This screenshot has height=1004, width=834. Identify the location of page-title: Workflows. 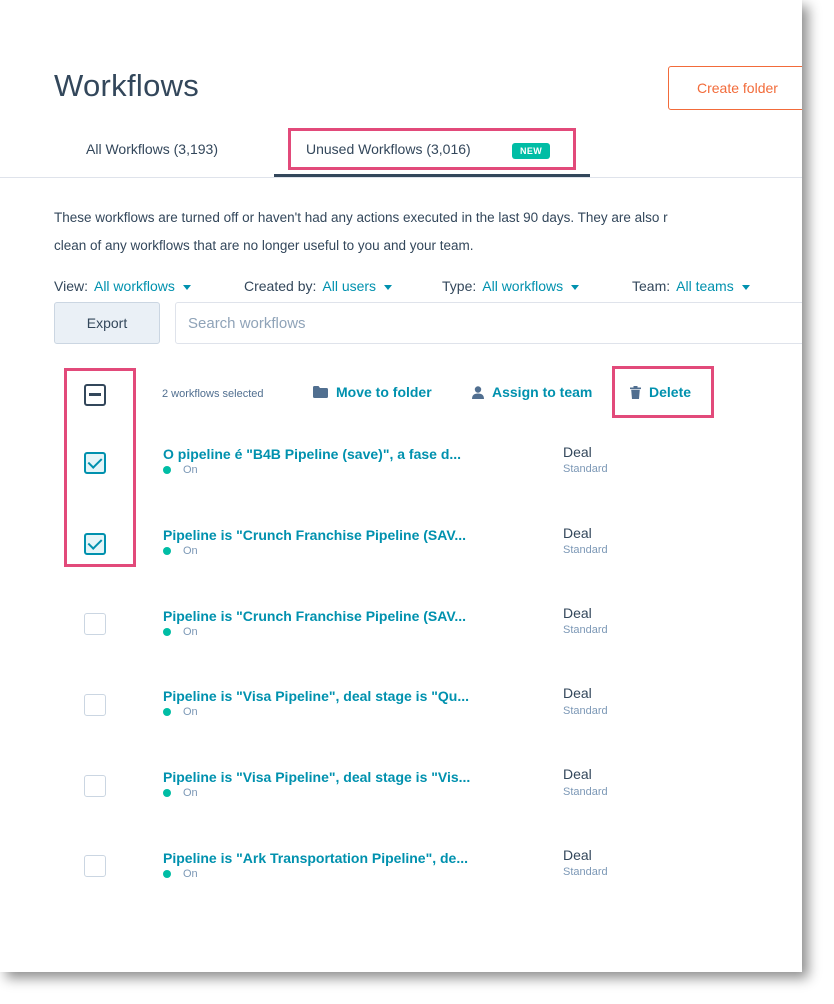
(127, 85).